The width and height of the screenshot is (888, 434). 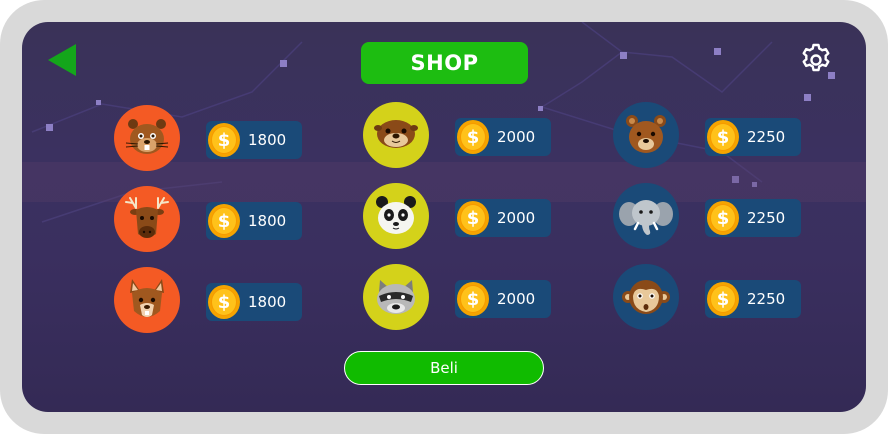 I want to click on moose-icon, so click(x=147, y=217).